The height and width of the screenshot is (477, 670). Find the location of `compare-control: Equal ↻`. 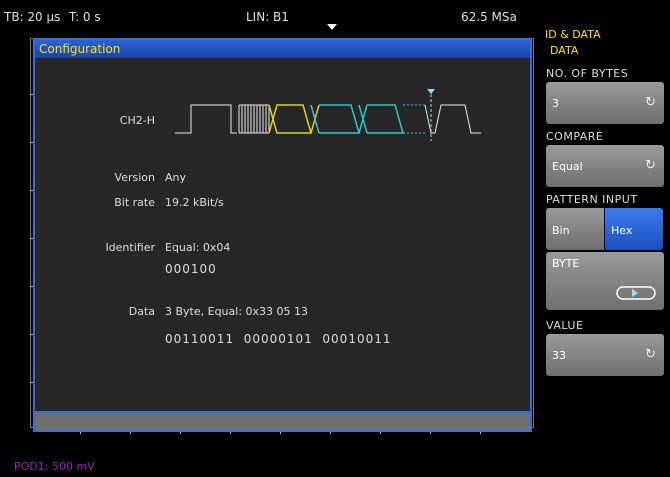

compare-control: Equal ↻ is located at coordinates (605, 166).